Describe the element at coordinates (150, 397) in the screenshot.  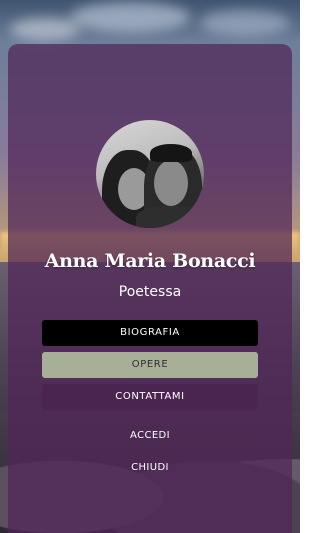
I see `contattami-button: CONTATTAMI` at that location.